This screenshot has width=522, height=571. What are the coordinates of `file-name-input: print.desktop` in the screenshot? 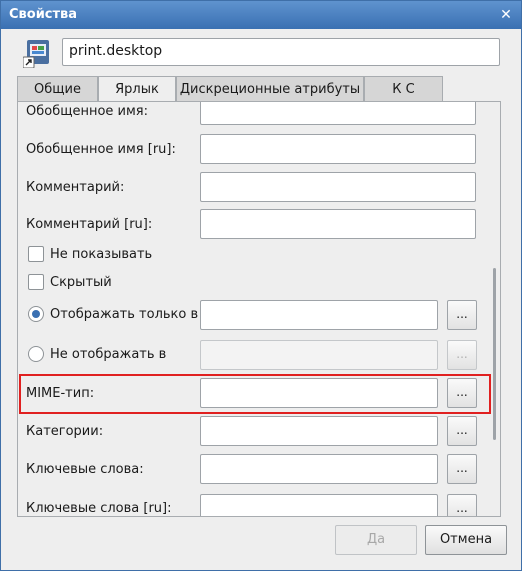 It's located at (281, 52).